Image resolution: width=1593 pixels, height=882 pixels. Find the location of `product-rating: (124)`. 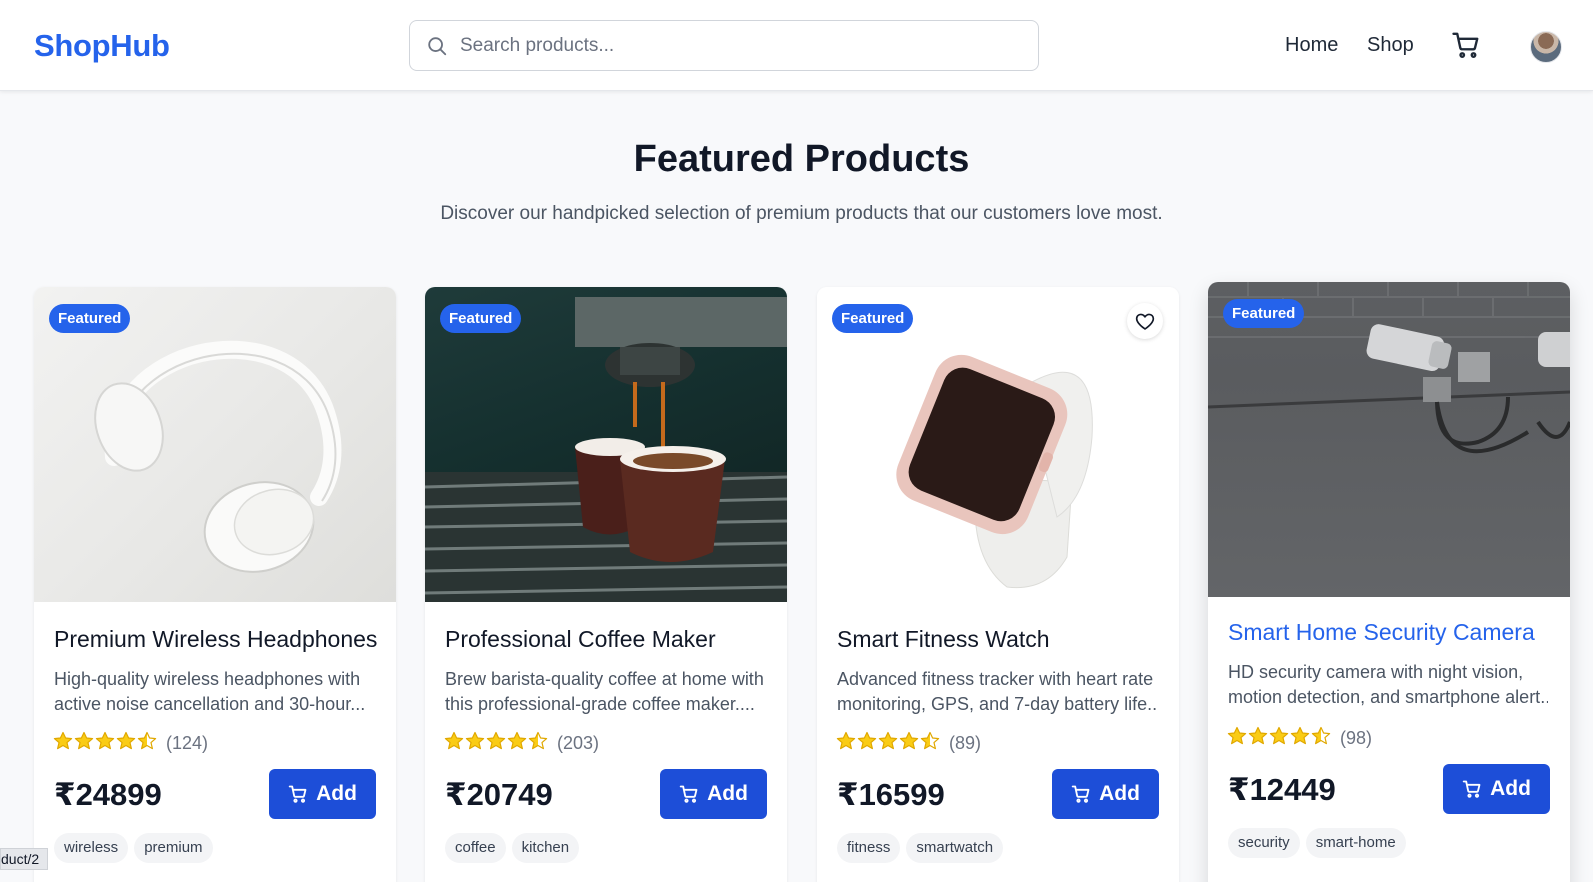

product-rating: (124) is located at coordinates (131, 743).